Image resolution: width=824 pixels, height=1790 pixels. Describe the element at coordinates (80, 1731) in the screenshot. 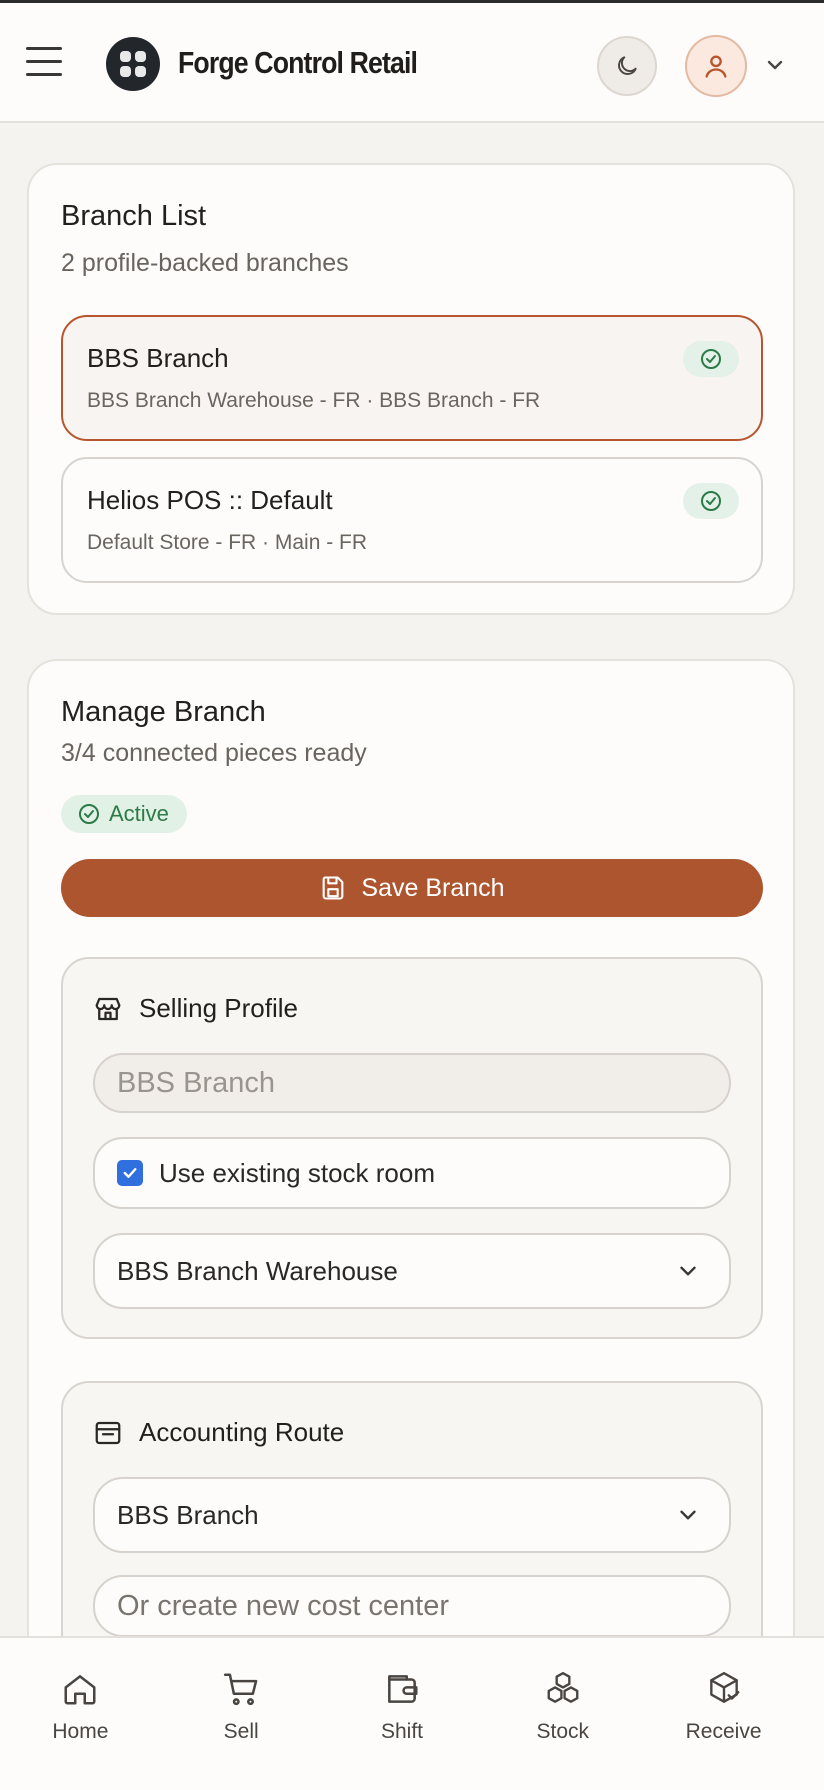

I see `nav-label-home: Home` at that location.